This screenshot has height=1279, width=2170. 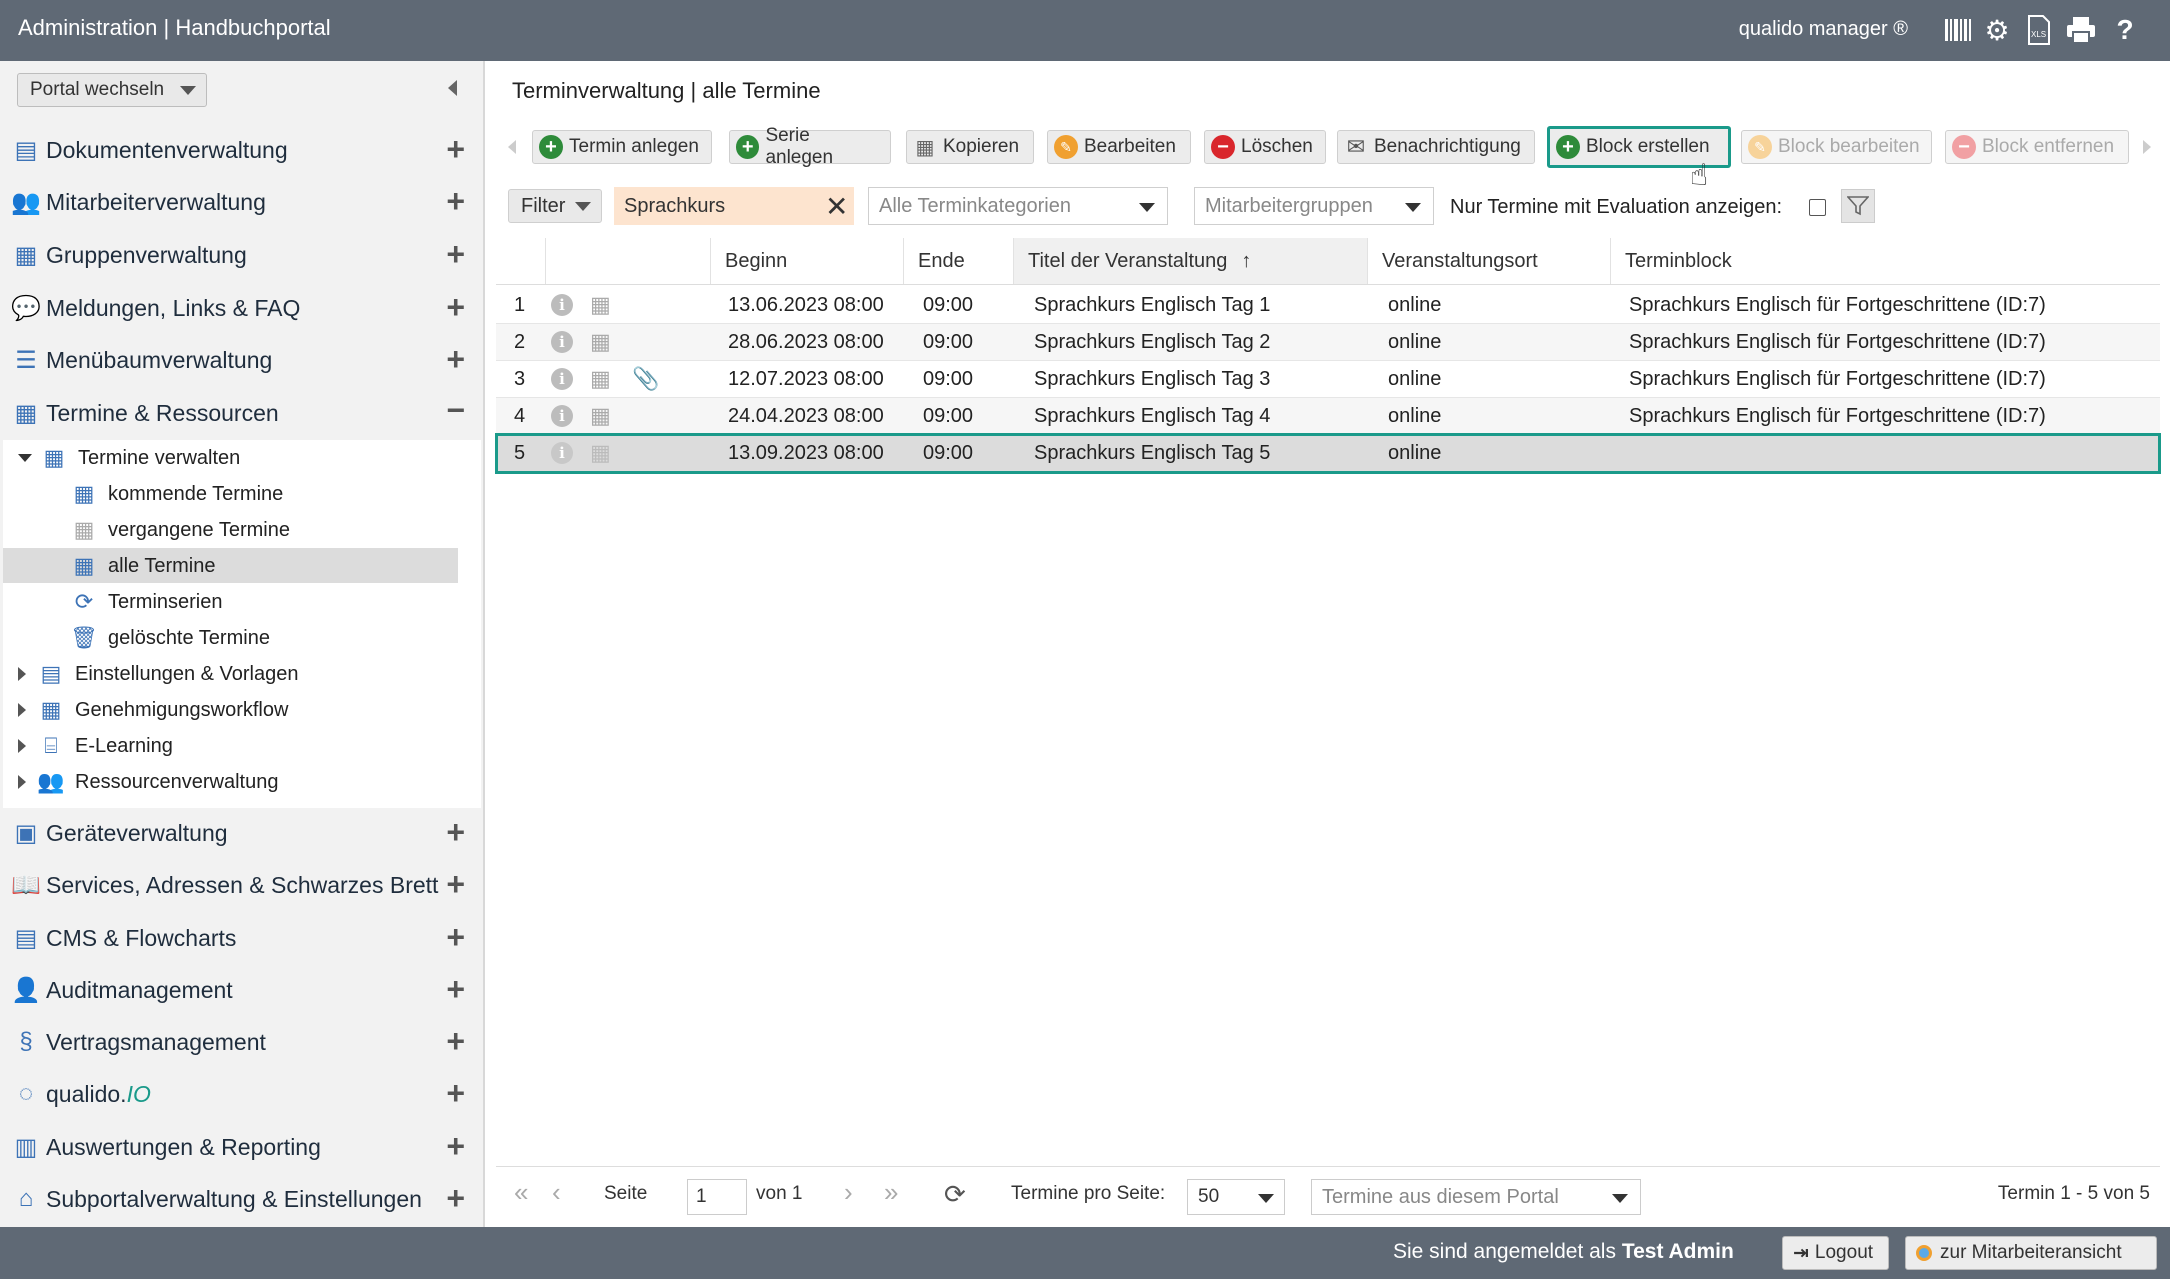 I want to click on tree-terminserien: ⟳ Terminserien, so click(x=146, y=602).